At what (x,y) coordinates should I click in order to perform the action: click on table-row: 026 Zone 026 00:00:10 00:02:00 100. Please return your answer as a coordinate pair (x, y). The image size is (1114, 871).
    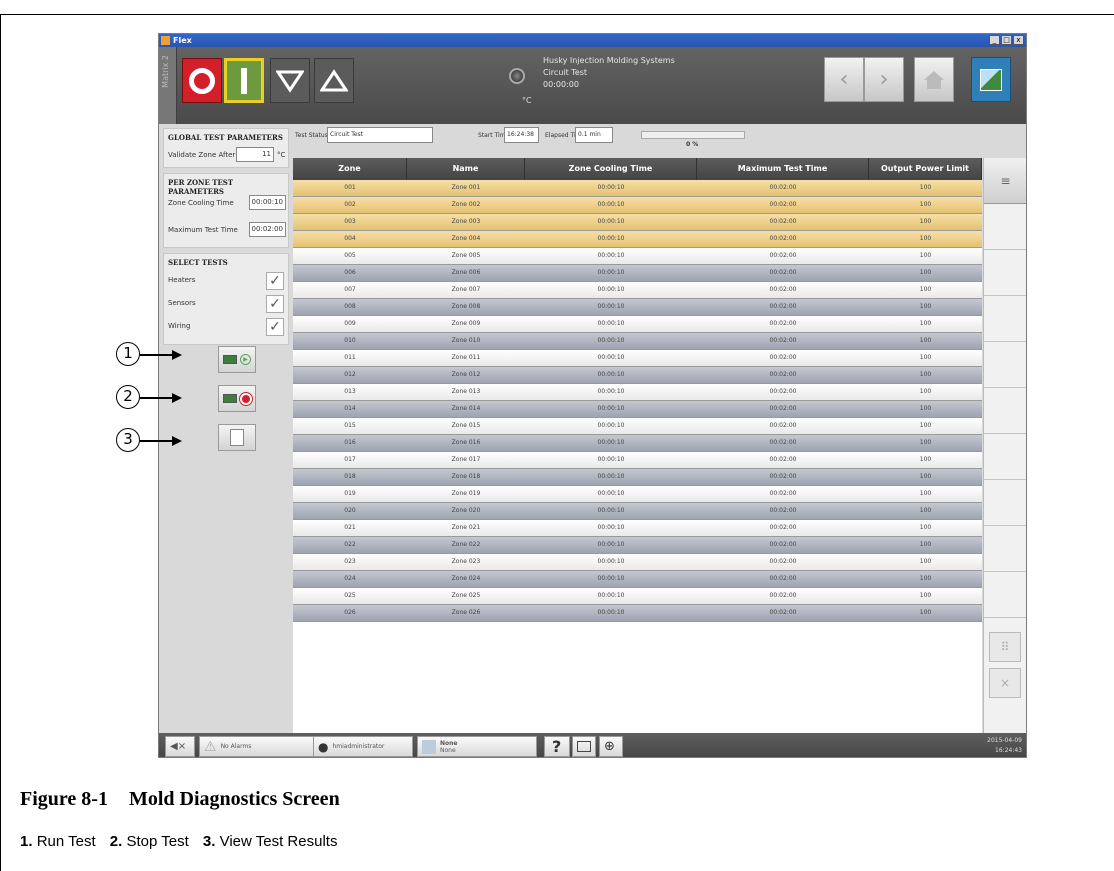
    Looking at the image, I should click on (637, 613).